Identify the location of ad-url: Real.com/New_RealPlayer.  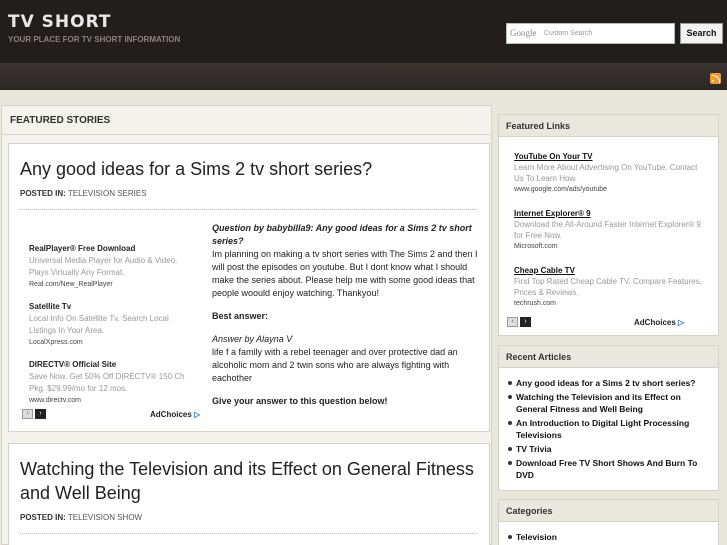
(111, 285).